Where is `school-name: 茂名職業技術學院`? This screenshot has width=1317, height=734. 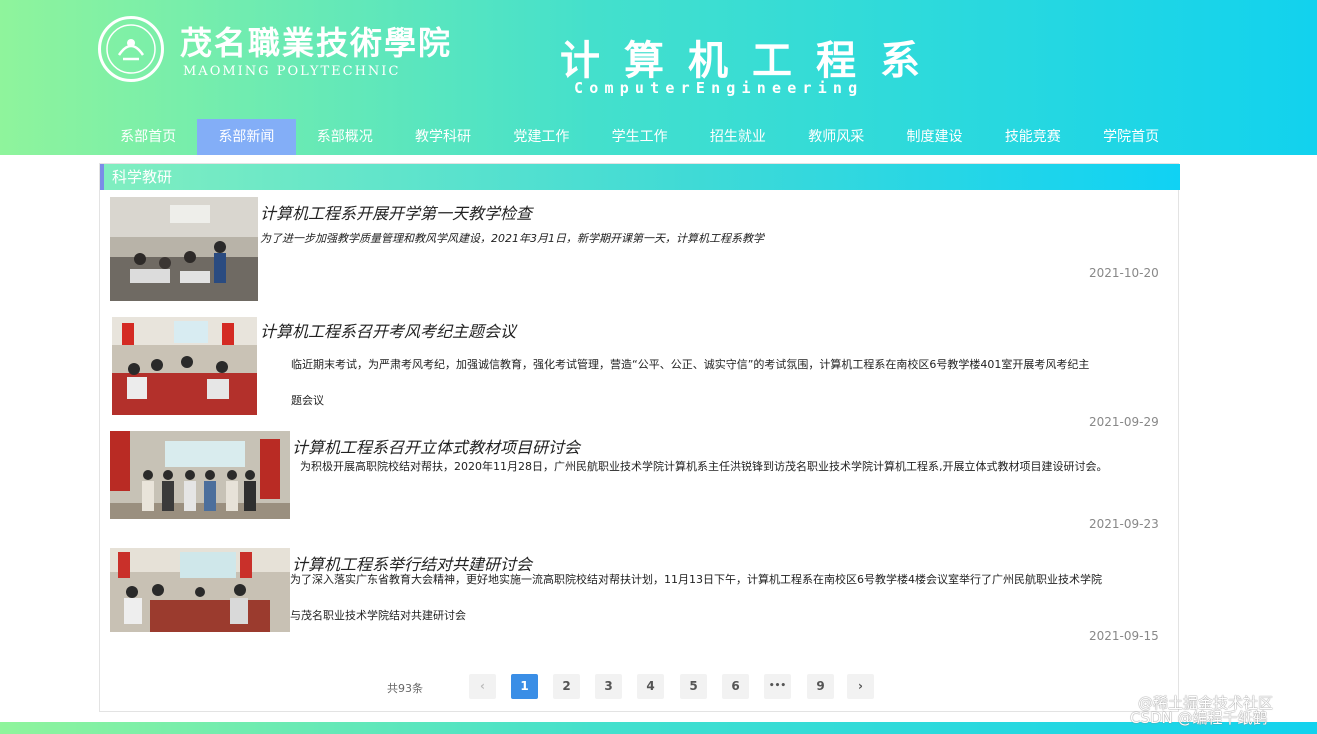 school-name: 茂名職業技術學院 is located at coordinates (316, 43).